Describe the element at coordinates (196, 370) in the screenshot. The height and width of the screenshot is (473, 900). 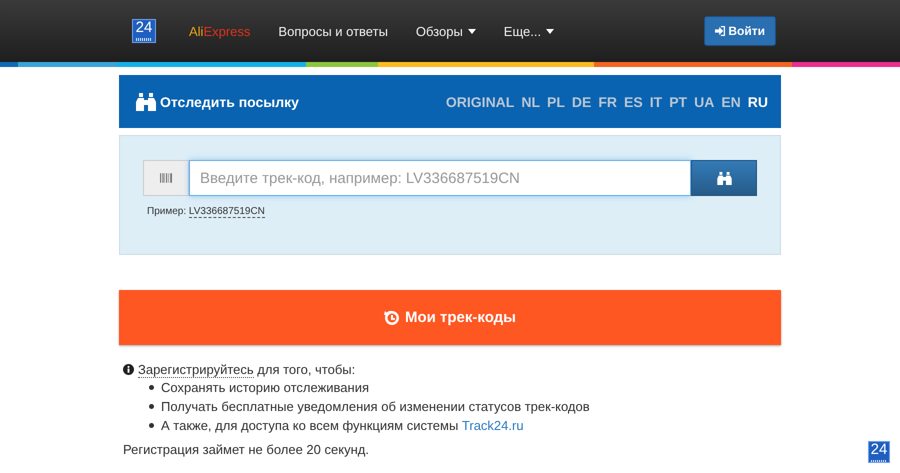
I see `register-link: Зарегистрируйтесь` at that location.